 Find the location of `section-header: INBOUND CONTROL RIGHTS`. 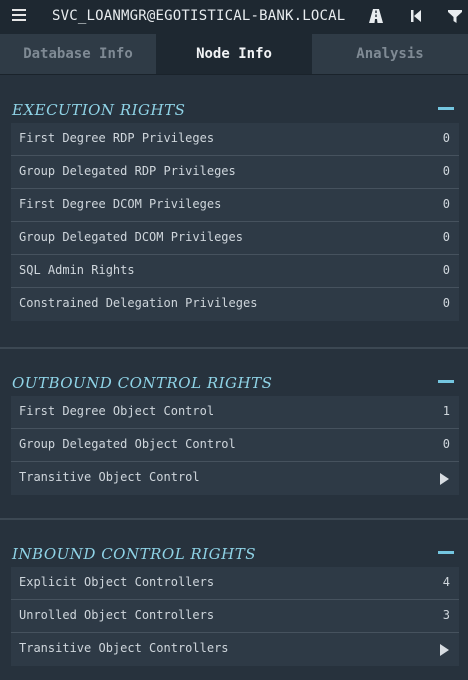

section-header: INBOUND CONTROL RIGHTS is located at coordinates (234, 545).